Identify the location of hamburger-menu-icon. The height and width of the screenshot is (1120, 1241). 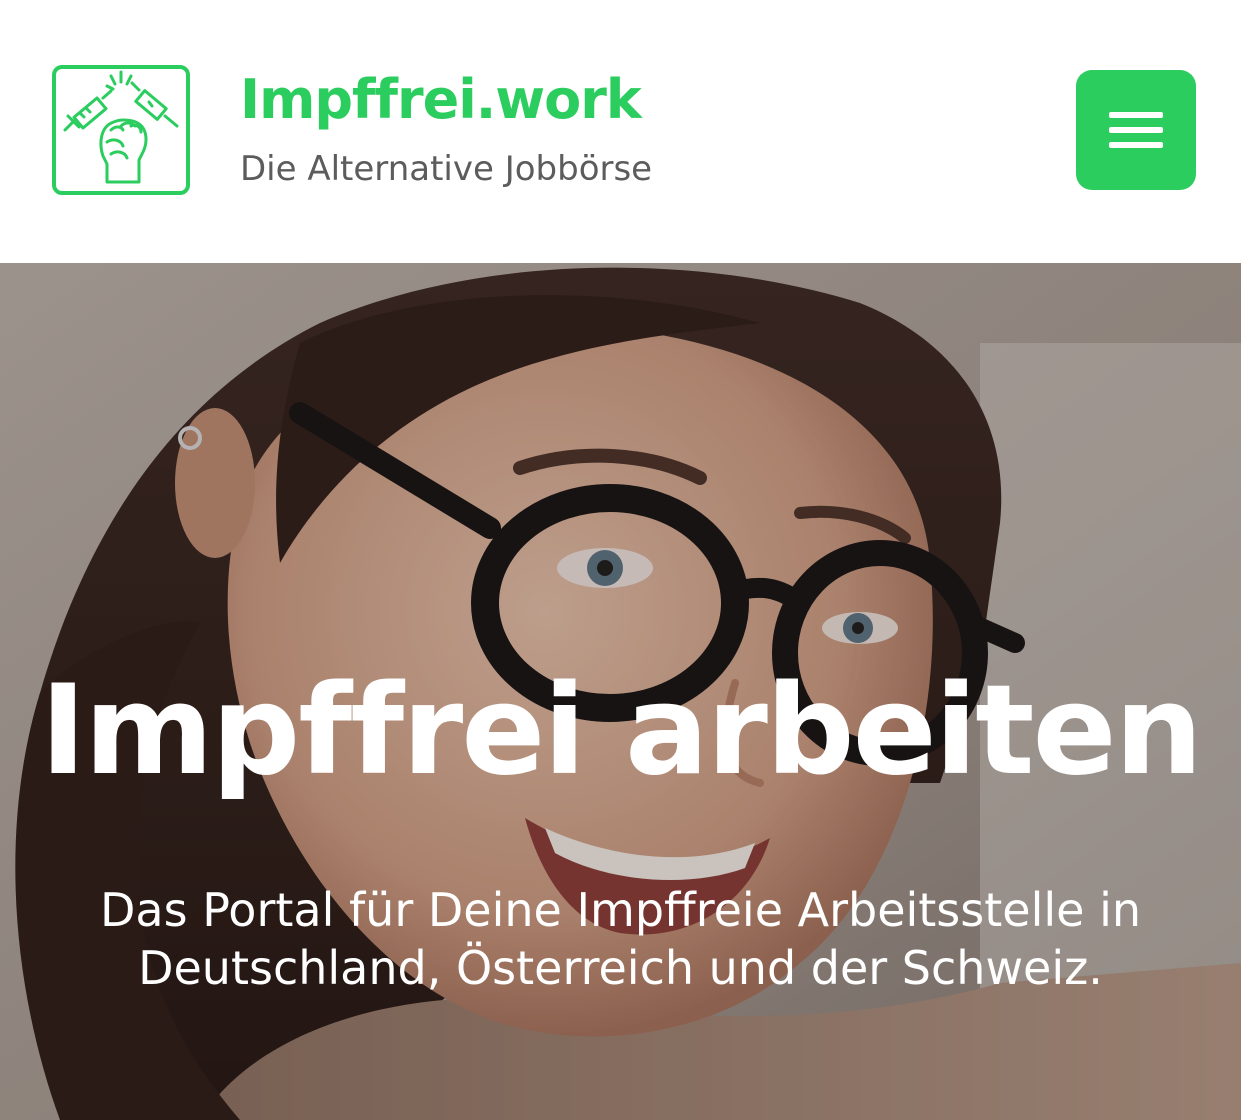
(1136, 130).